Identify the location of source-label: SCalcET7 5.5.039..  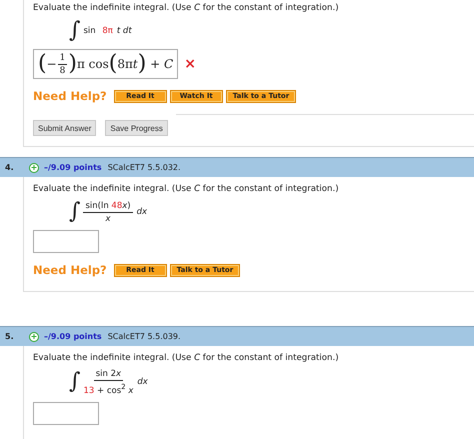
(144, 336).